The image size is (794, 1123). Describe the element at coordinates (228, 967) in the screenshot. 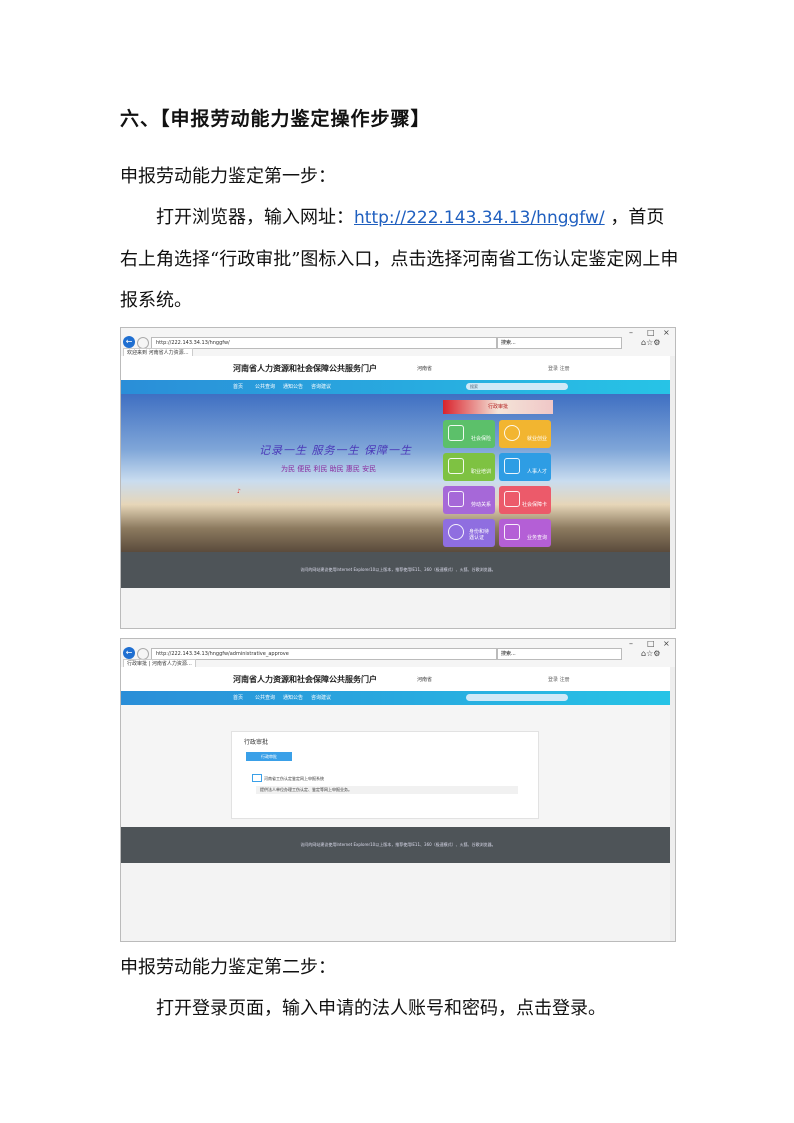

I see `step2-title: 申报劳动能力鉴定第二步：` at that location.